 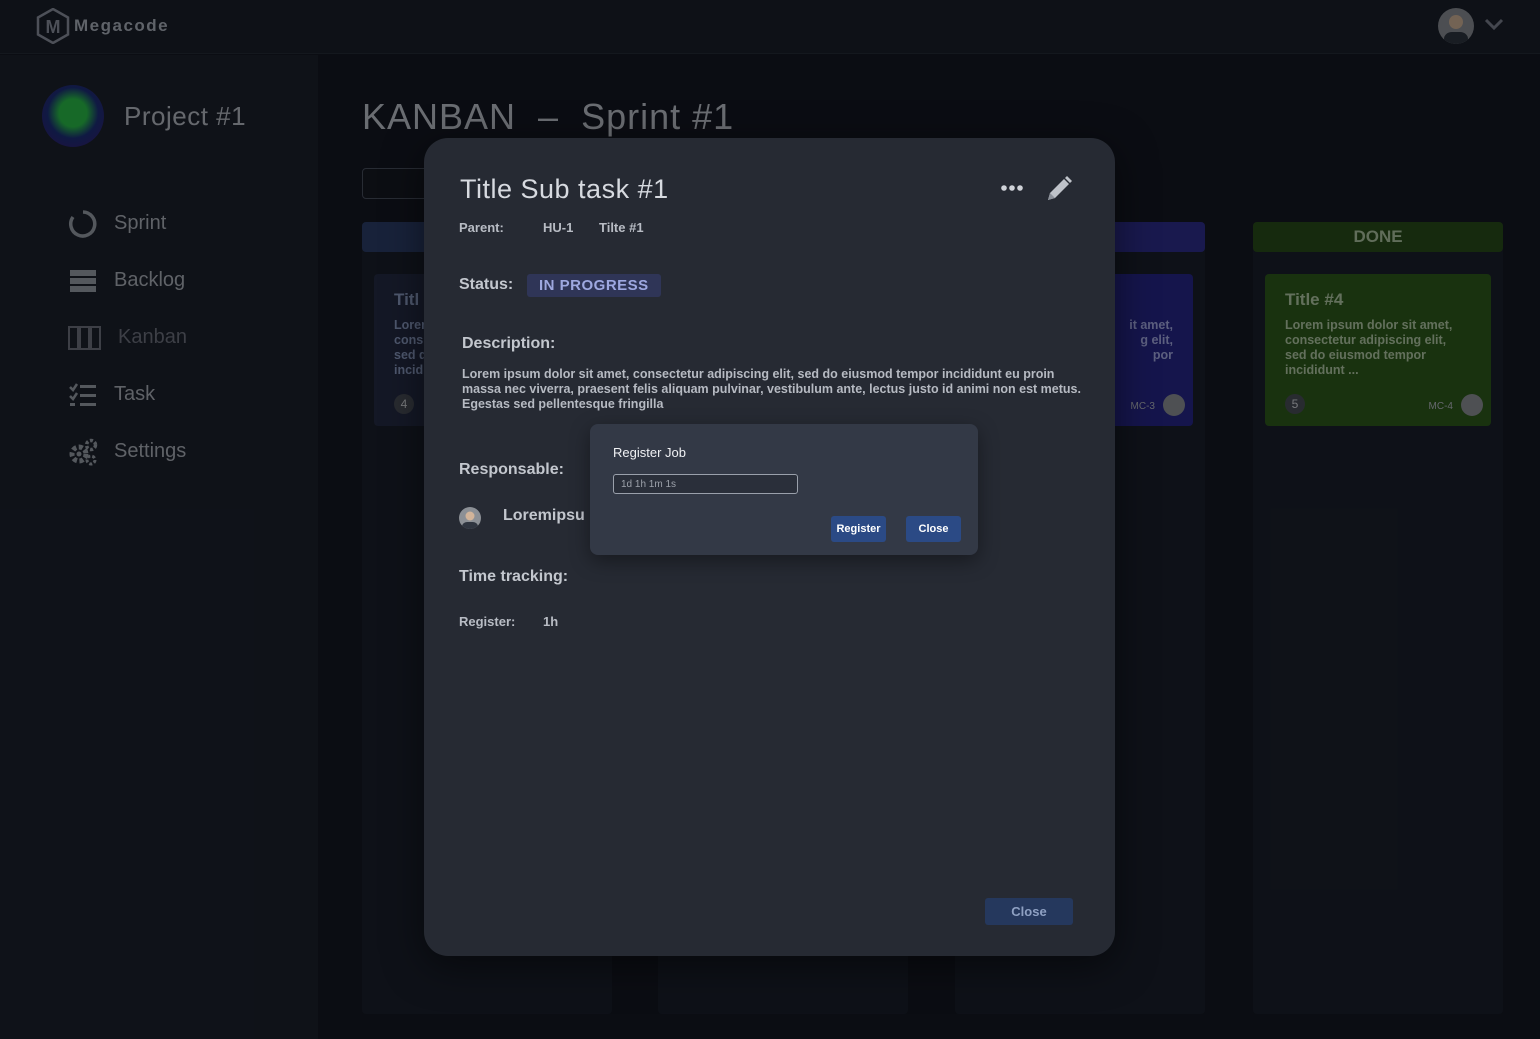 What do you see at coordinates (551, 621) in the screenshot?
I see `register-value: 1h` at bounding box center [551, 621].